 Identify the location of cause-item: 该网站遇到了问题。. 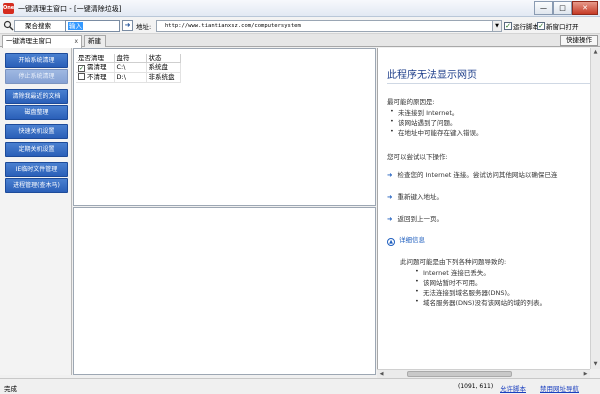
(423, 122).